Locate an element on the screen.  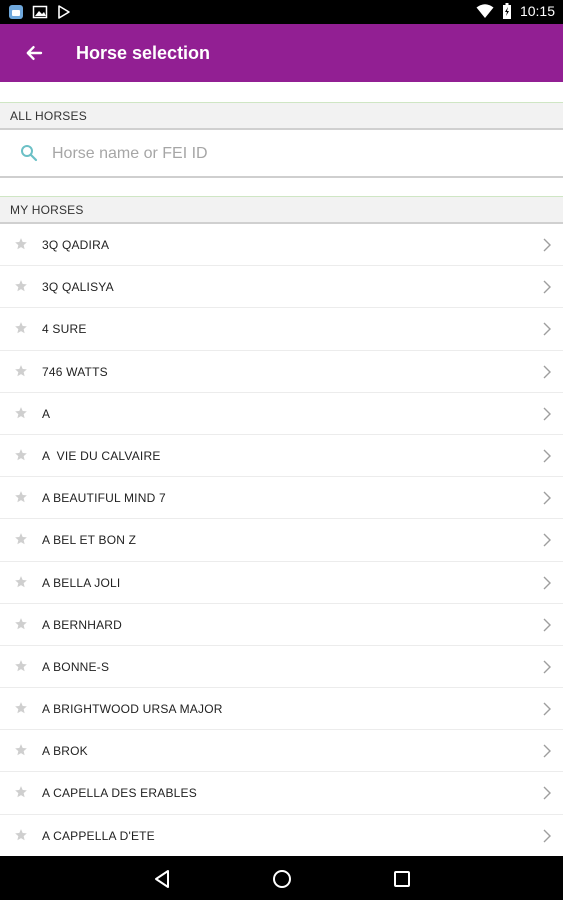
horse-name: 4 SURE is located at coordinates (64, 329).